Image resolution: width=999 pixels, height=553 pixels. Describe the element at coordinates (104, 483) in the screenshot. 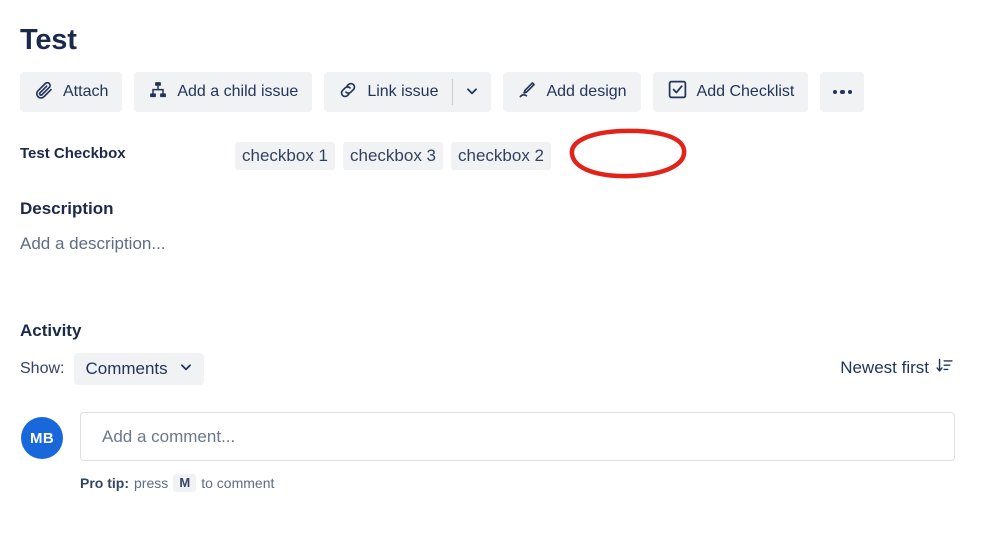

I see `pro-tip-label: Pro tip:` at that location.